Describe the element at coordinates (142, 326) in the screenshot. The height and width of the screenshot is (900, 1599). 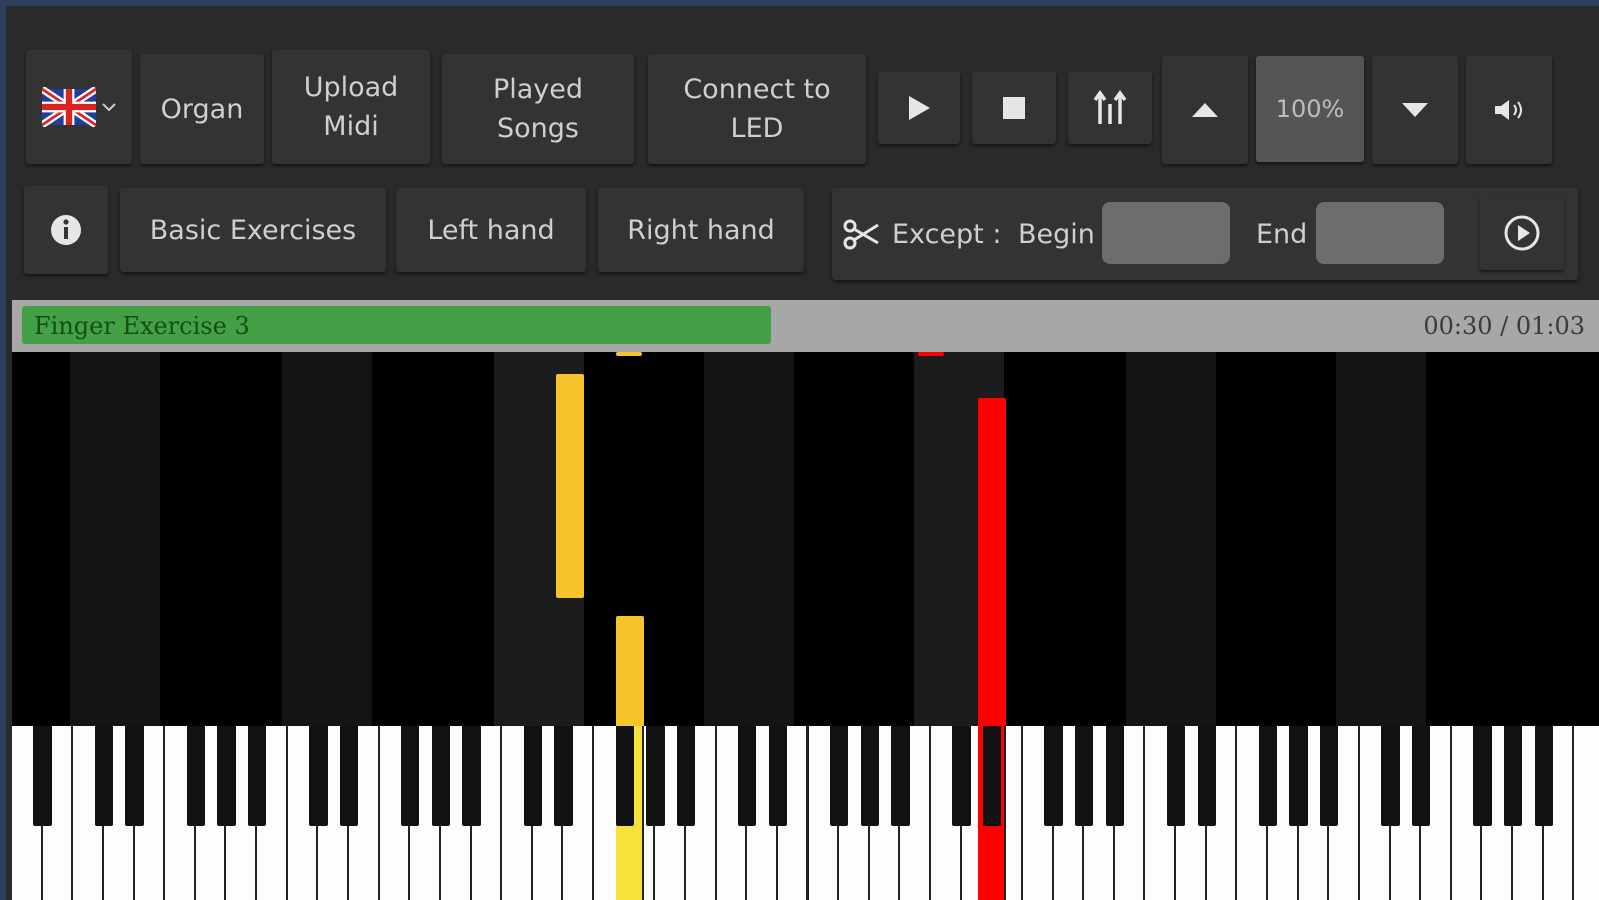
I see `song-title: Finger Exercise 3` at that location.